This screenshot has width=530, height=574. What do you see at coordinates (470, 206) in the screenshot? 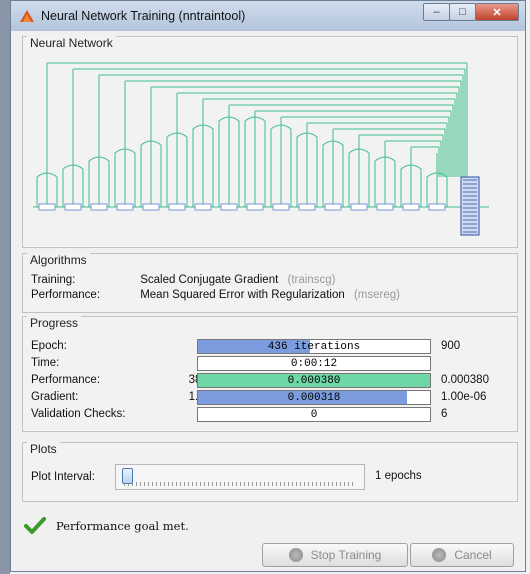
I see `output-layer-block` at bounding box center [470, 206].